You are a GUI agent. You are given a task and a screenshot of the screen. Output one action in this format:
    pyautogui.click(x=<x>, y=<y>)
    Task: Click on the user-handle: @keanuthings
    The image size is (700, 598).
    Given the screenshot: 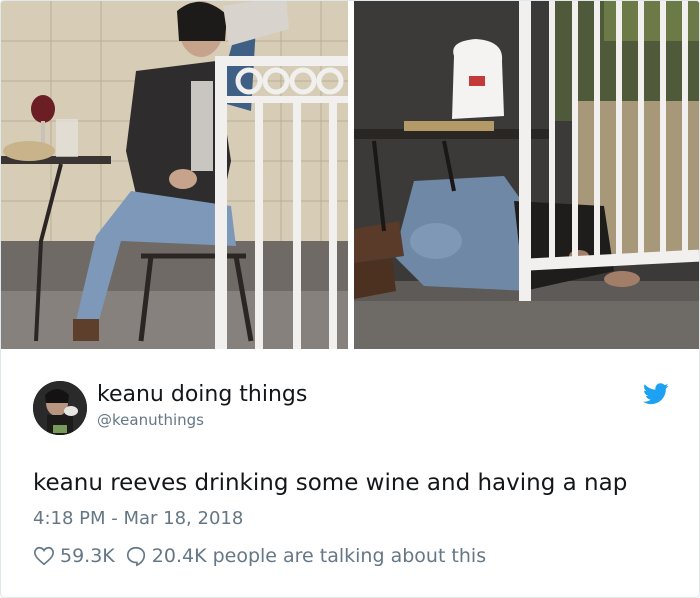 What is the action you would take?
    pyautogui.click(x=150, y=420)
    